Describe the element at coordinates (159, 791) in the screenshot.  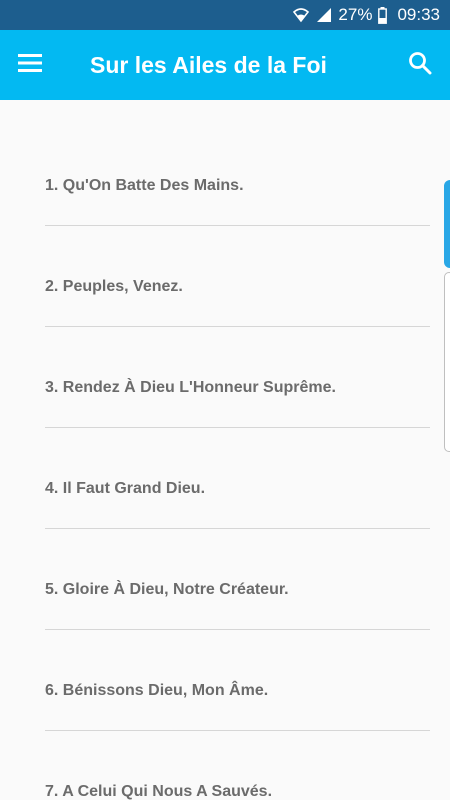
I see `song-title: 7. A Celui Qui Nous A Sauvés.` at that location.